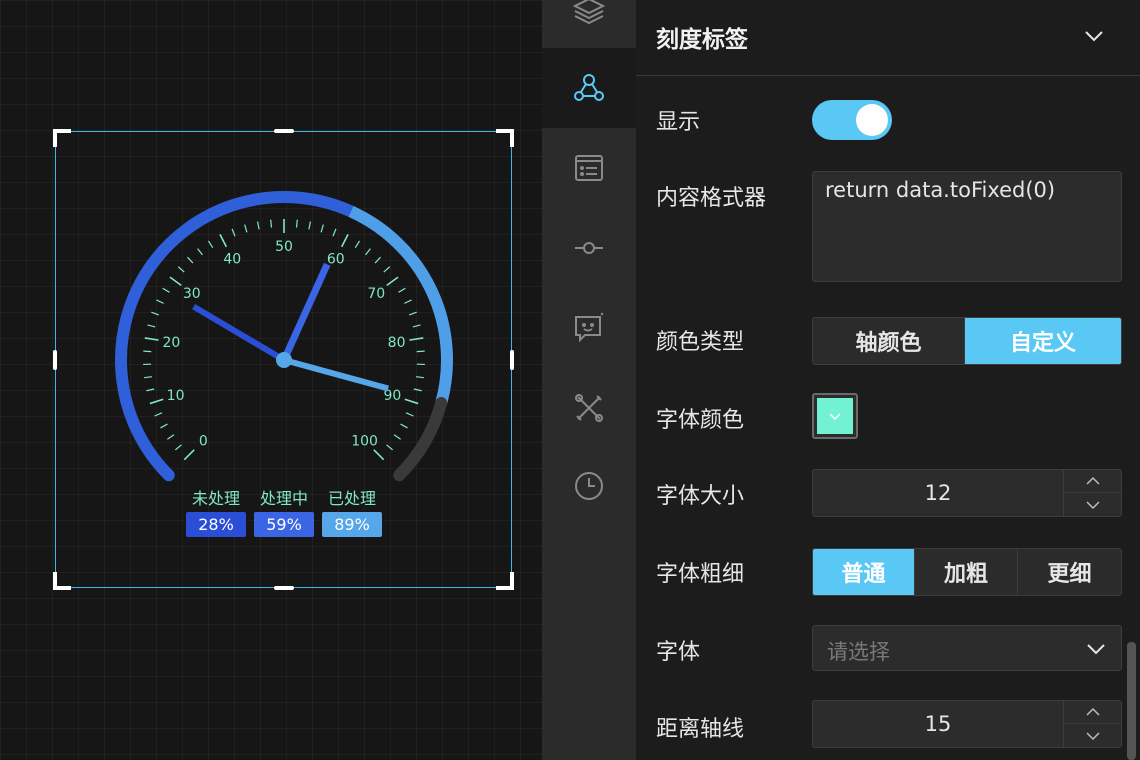  What do you see at coordinates (376, 294) in the screenshot?
I see `tick-label: 70` at bounding box center [376, 294].